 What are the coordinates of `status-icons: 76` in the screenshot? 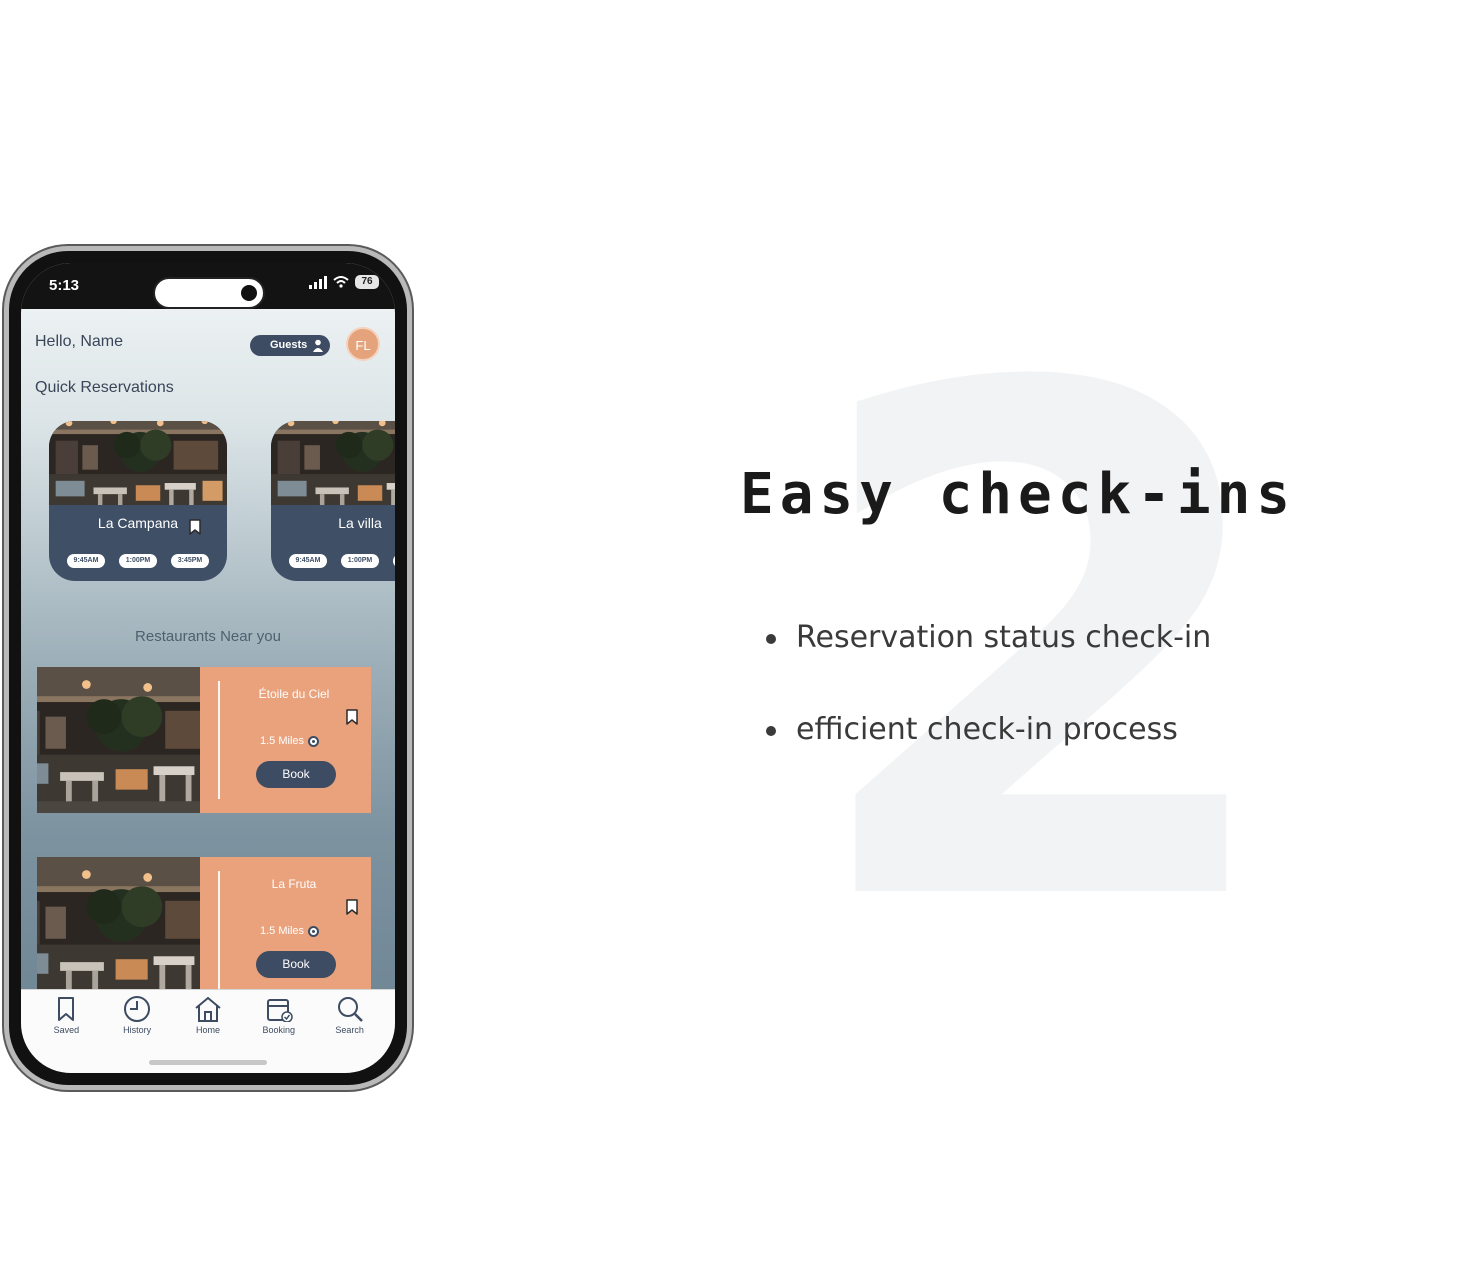 It's located at (344, 282).